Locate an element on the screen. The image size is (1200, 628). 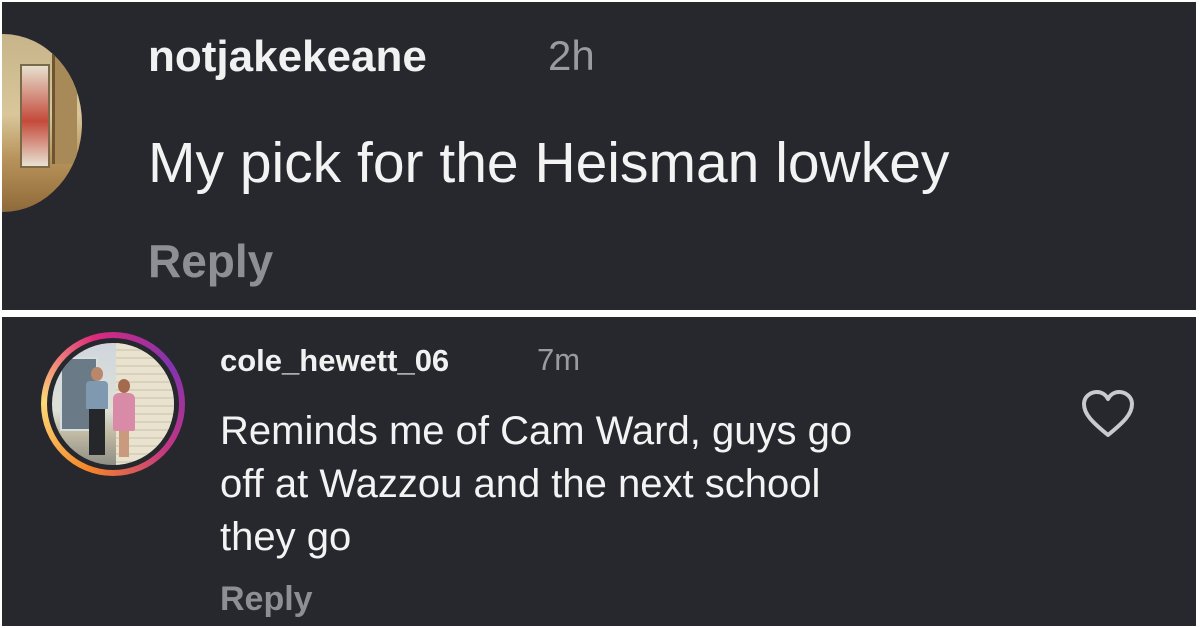
avatar-photo-poster is located at coordinates (35, 116).